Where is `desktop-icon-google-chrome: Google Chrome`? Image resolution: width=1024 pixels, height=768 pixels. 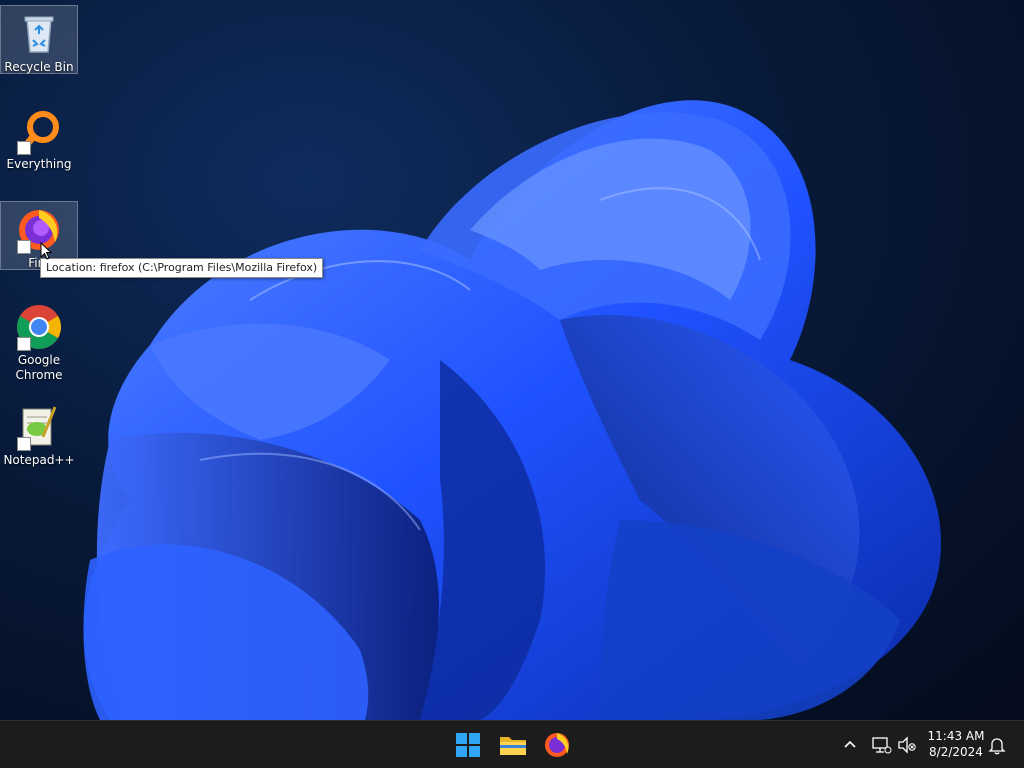
desktop-icon-google-chrome: Google Chrome is located at coordinates (39, 341).